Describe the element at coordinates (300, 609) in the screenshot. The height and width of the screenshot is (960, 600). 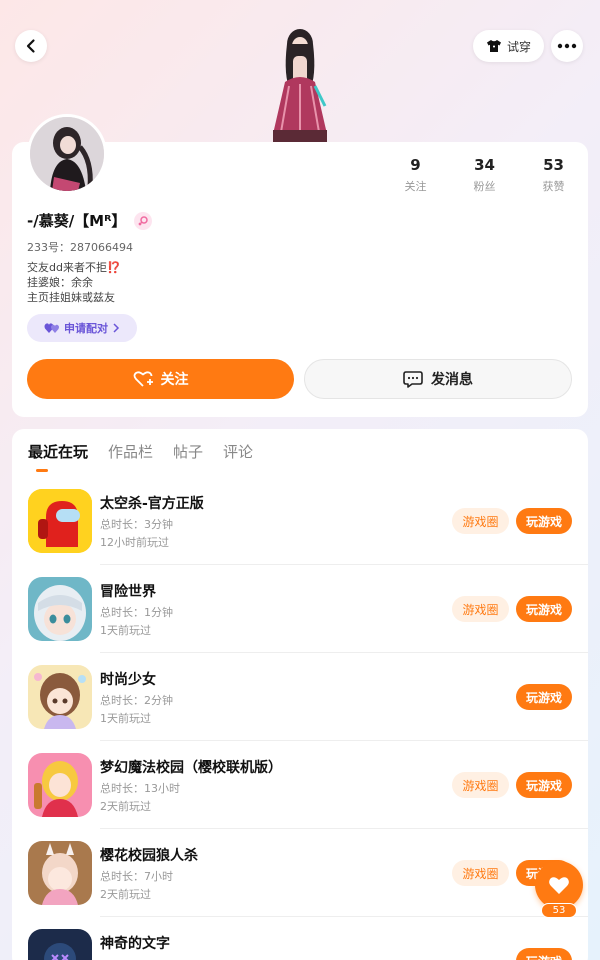
I see `game-row: 冒险世界 总时长：1分钟 1天前玩过 游戏圈 玩游戏` at that location.